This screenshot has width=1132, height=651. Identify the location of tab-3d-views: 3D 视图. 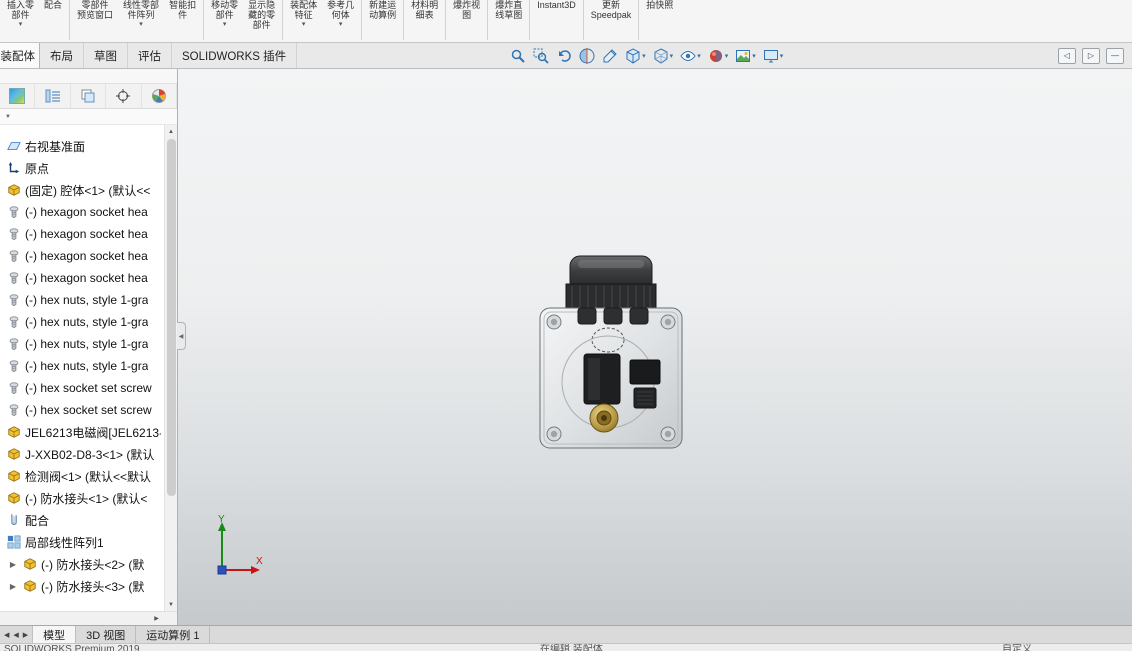
(106, 634).